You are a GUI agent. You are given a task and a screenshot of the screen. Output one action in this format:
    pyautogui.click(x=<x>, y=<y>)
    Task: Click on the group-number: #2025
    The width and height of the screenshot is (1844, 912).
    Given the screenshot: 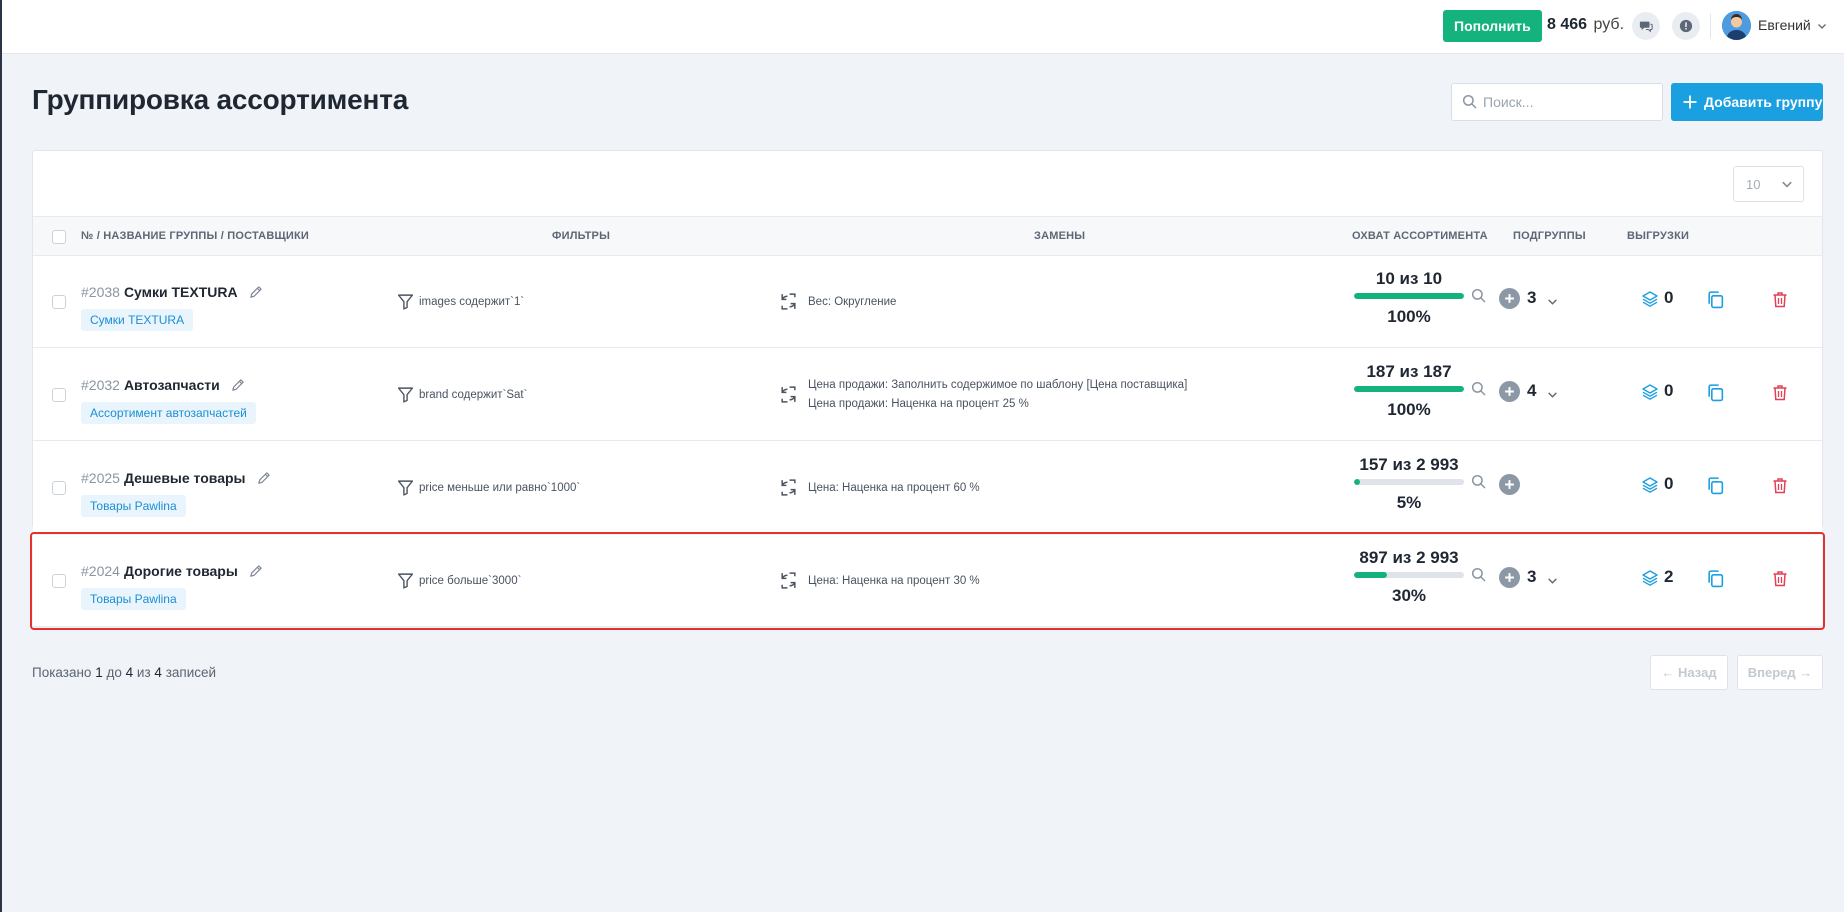 What is the action you would take?
    pyautogui.click(x=100, y=478)
    